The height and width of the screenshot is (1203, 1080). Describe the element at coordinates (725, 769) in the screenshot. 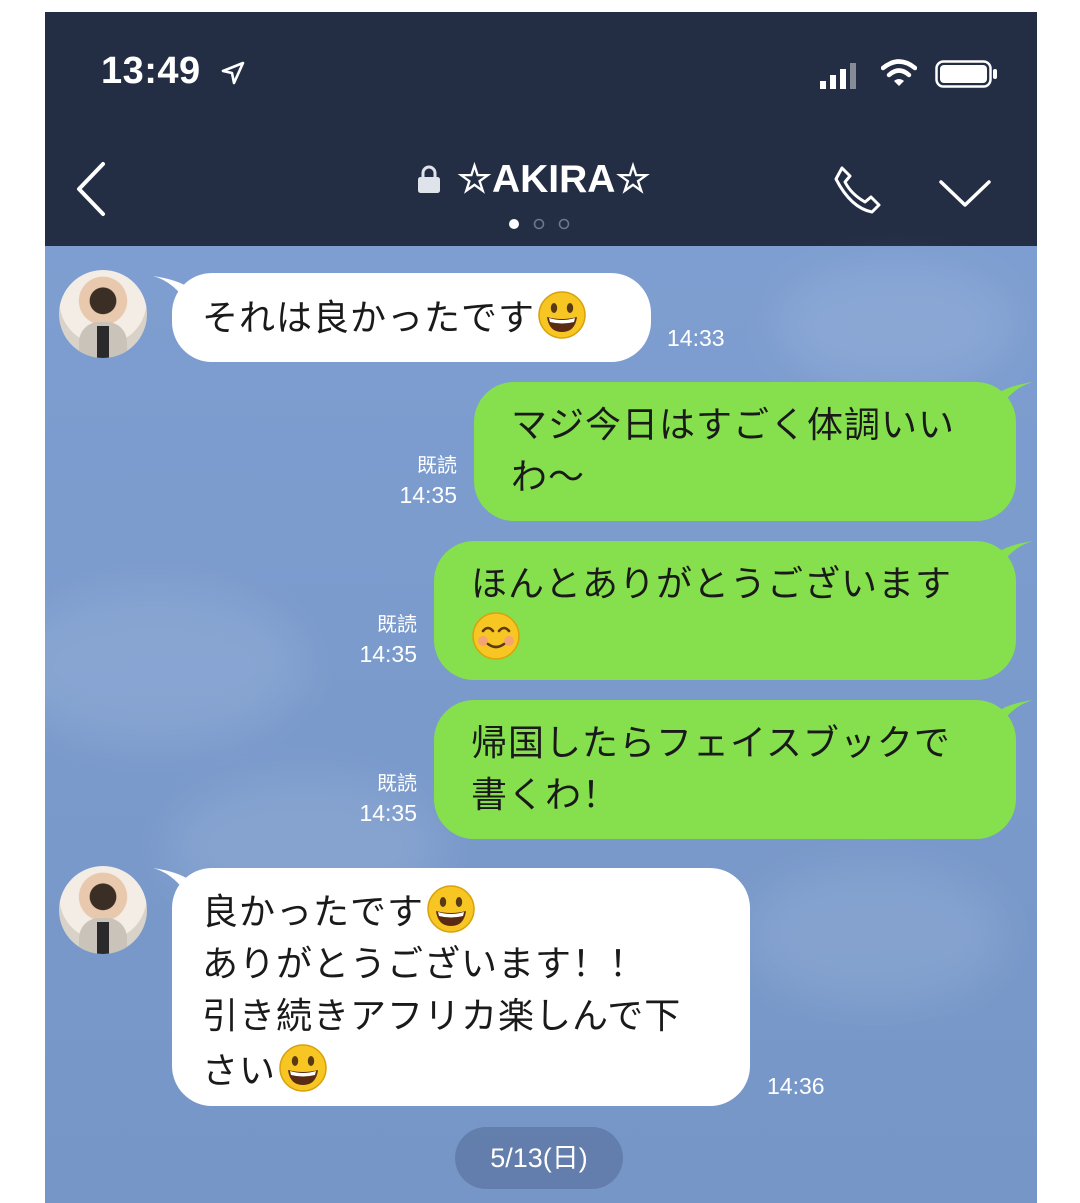

I see `message-bubble-outgoing: 帰国したらフェイスブックで 書くわ！` at that location.